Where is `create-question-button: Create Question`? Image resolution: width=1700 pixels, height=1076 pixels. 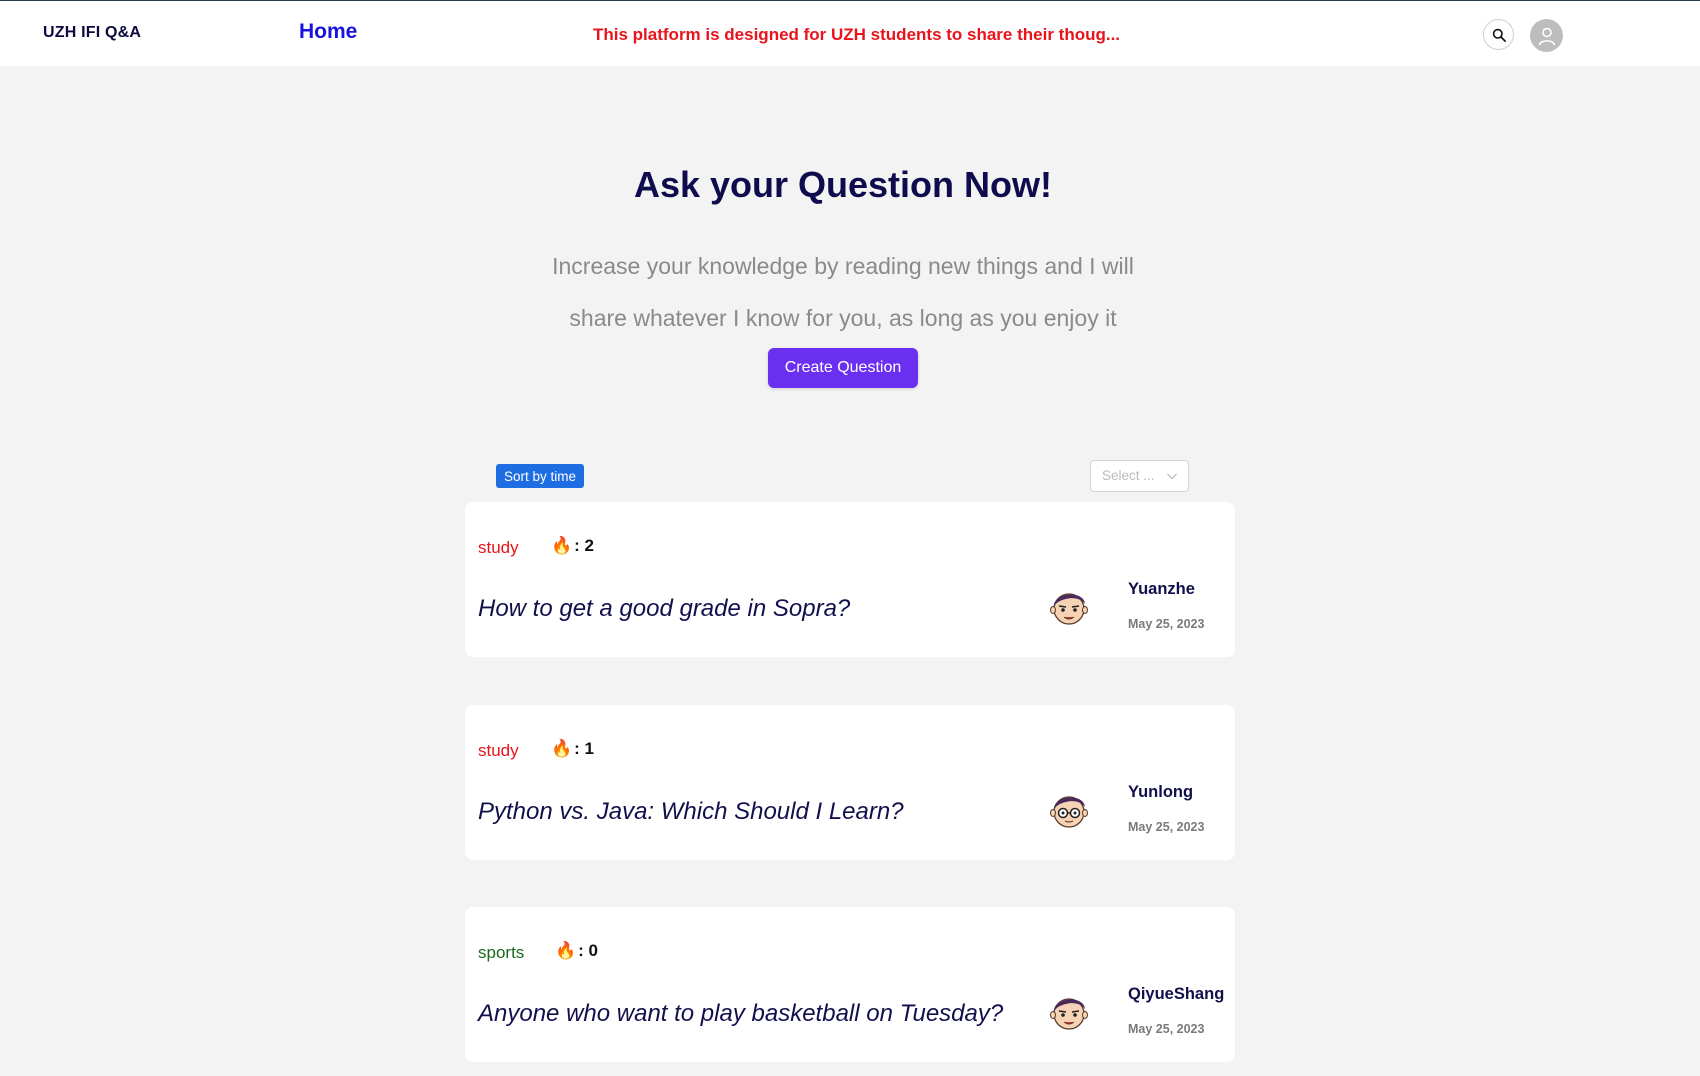 create-question-button: Create Question is located at coordinates (843, 368).